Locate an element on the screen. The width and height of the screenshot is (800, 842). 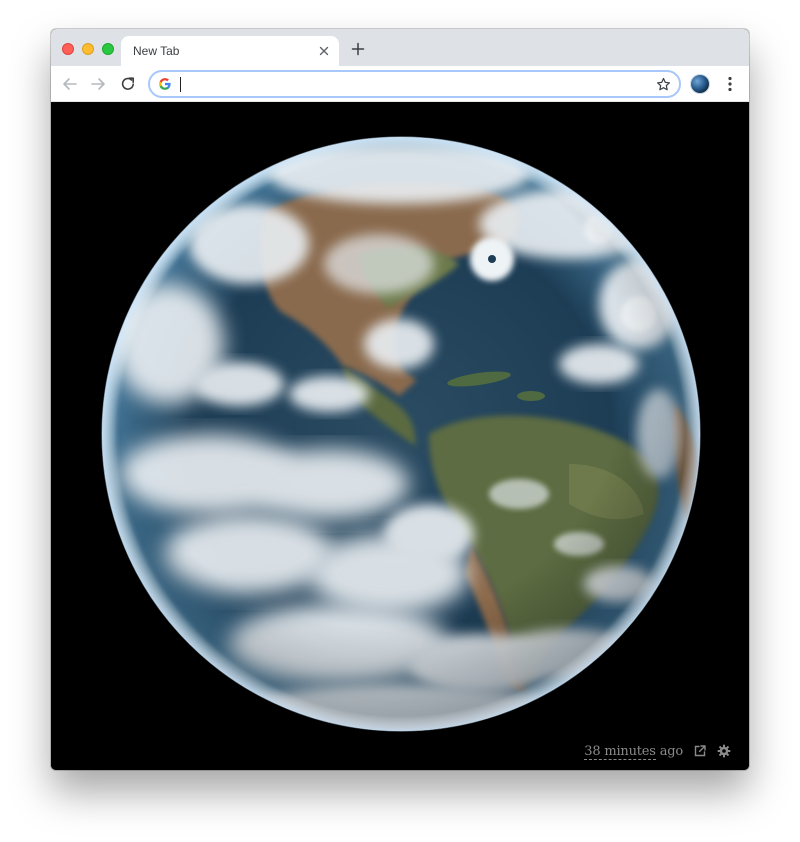
new-tab-plus-icon is located at coordinates (358, 49).